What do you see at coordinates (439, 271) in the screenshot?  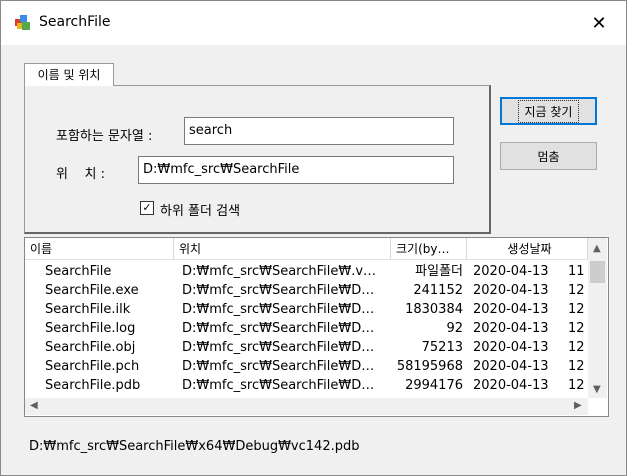 I see `cell-size: 파일폴더` at bounding box center [439, 271].